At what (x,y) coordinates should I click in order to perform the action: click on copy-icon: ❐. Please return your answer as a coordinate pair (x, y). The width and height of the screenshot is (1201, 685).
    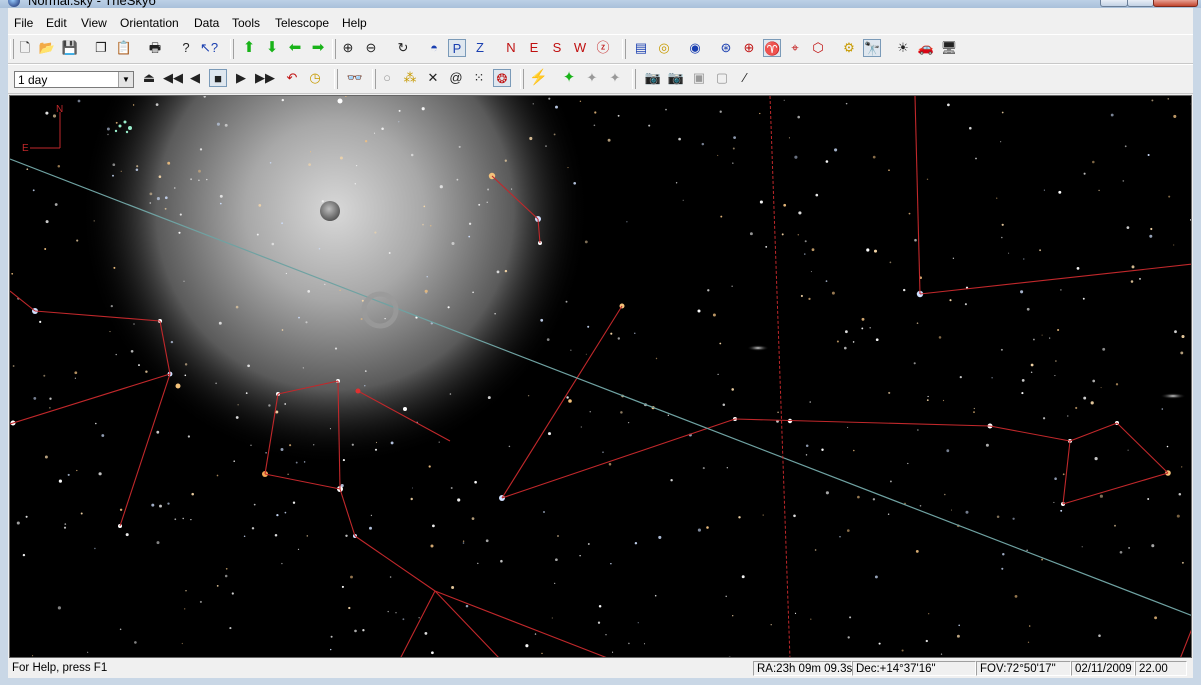
    Looking at the image, I should click on (101, 48).